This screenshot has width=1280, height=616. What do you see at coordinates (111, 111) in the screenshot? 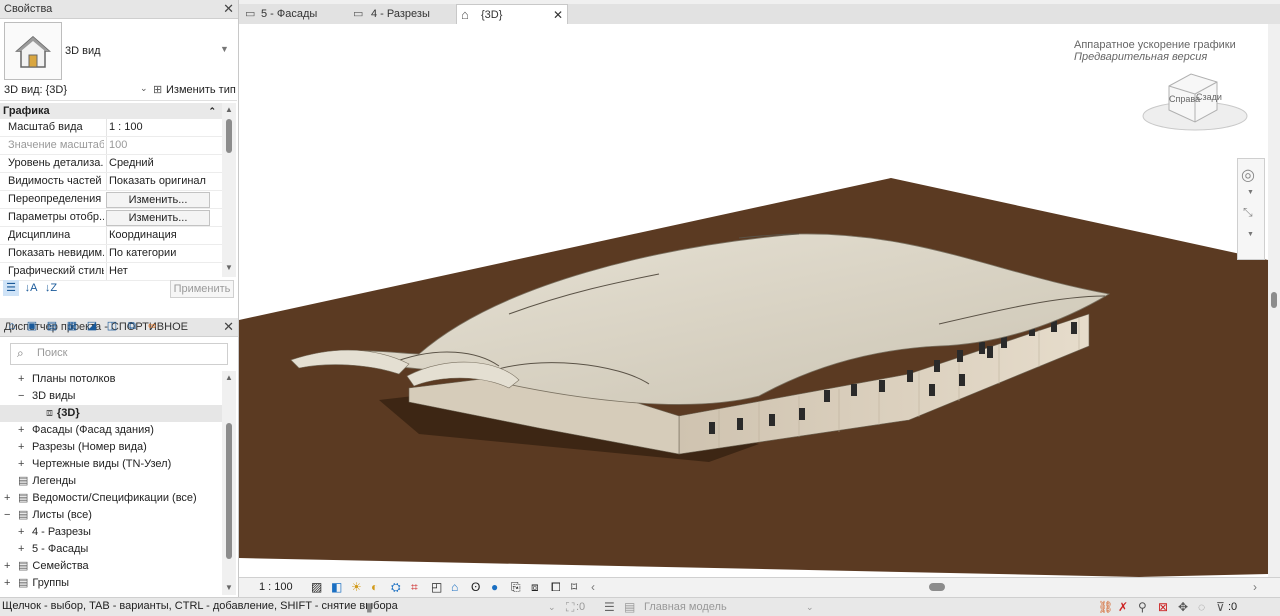
I see `group-header: Графика ⌃` at bounding box center [111, 111].